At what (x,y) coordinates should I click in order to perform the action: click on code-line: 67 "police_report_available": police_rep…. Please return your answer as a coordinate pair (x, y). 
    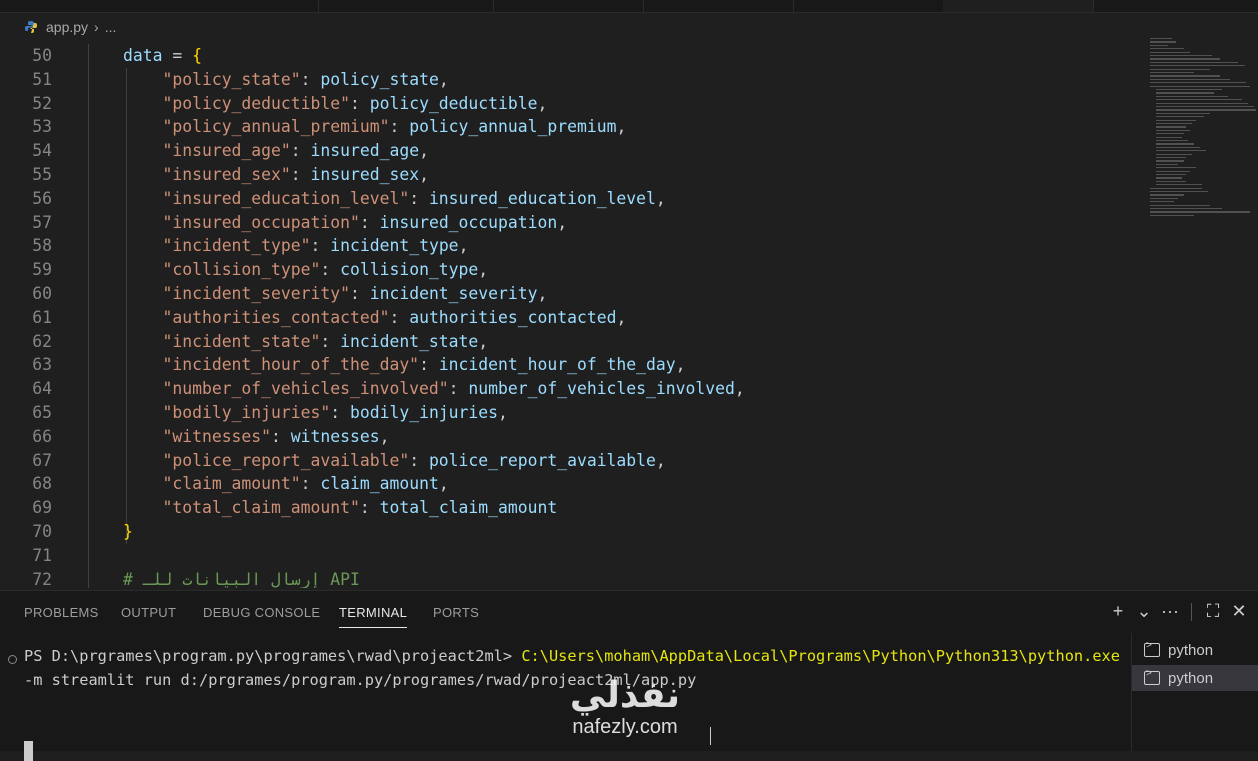
    Looking at the image, I should click on (570, 461).